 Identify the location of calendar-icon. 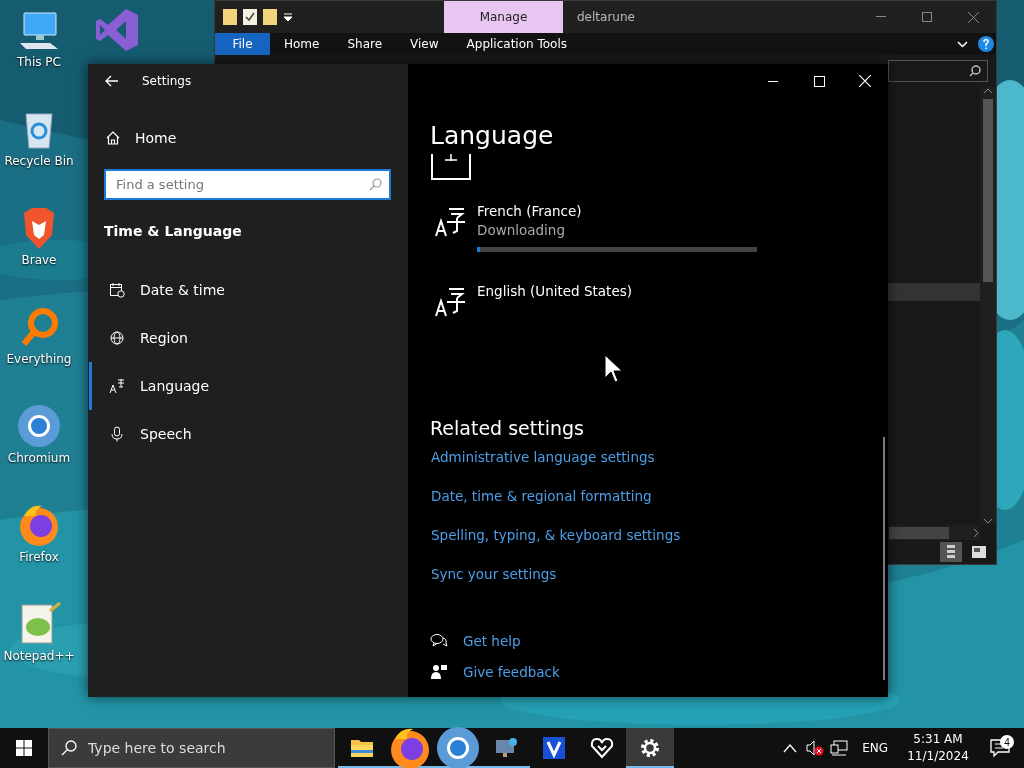
(117, 290).